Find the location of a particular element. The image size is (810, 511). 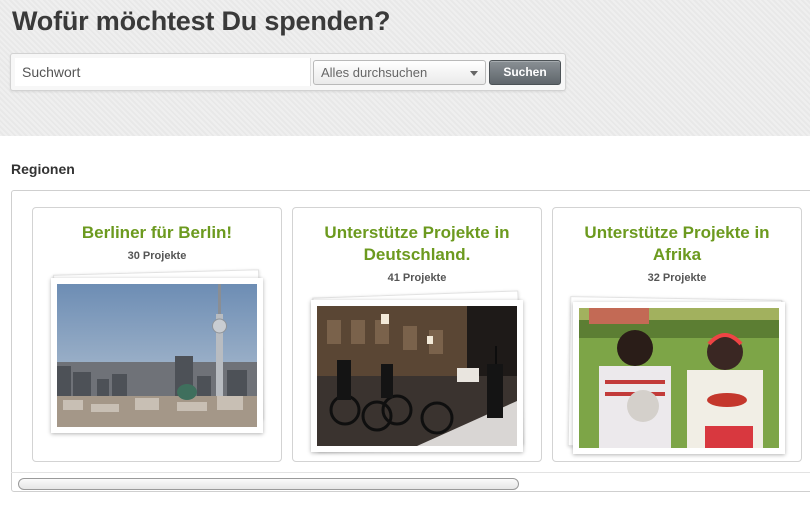

region-card-count: 32 Projekte is located at coordinates (677, 278).